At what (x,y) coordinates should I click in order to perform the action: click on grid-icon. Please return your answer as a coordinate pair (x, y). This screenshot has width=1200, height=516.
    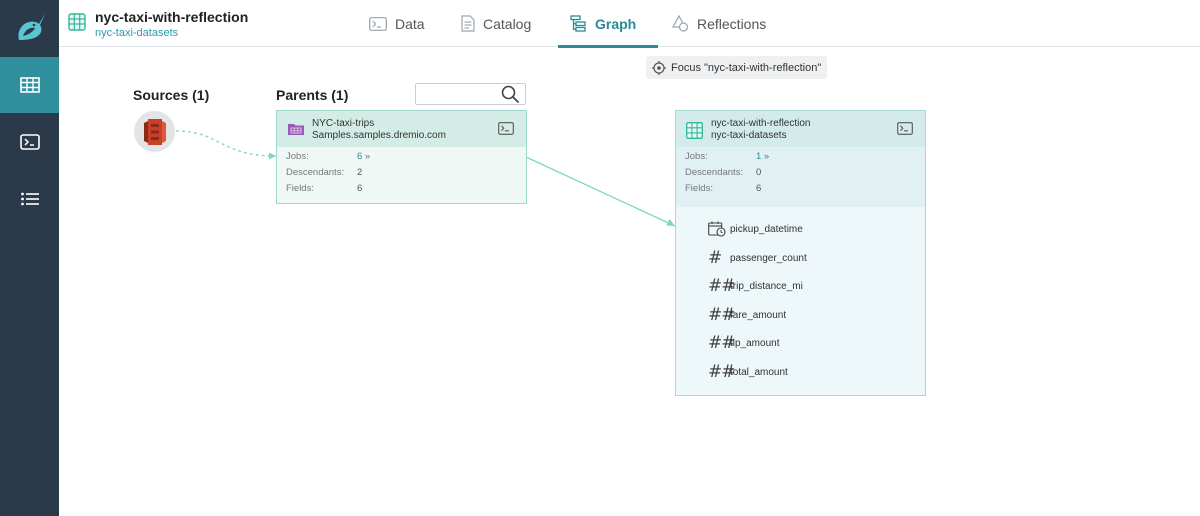
    Looking at the image, I should click on (29, 85).